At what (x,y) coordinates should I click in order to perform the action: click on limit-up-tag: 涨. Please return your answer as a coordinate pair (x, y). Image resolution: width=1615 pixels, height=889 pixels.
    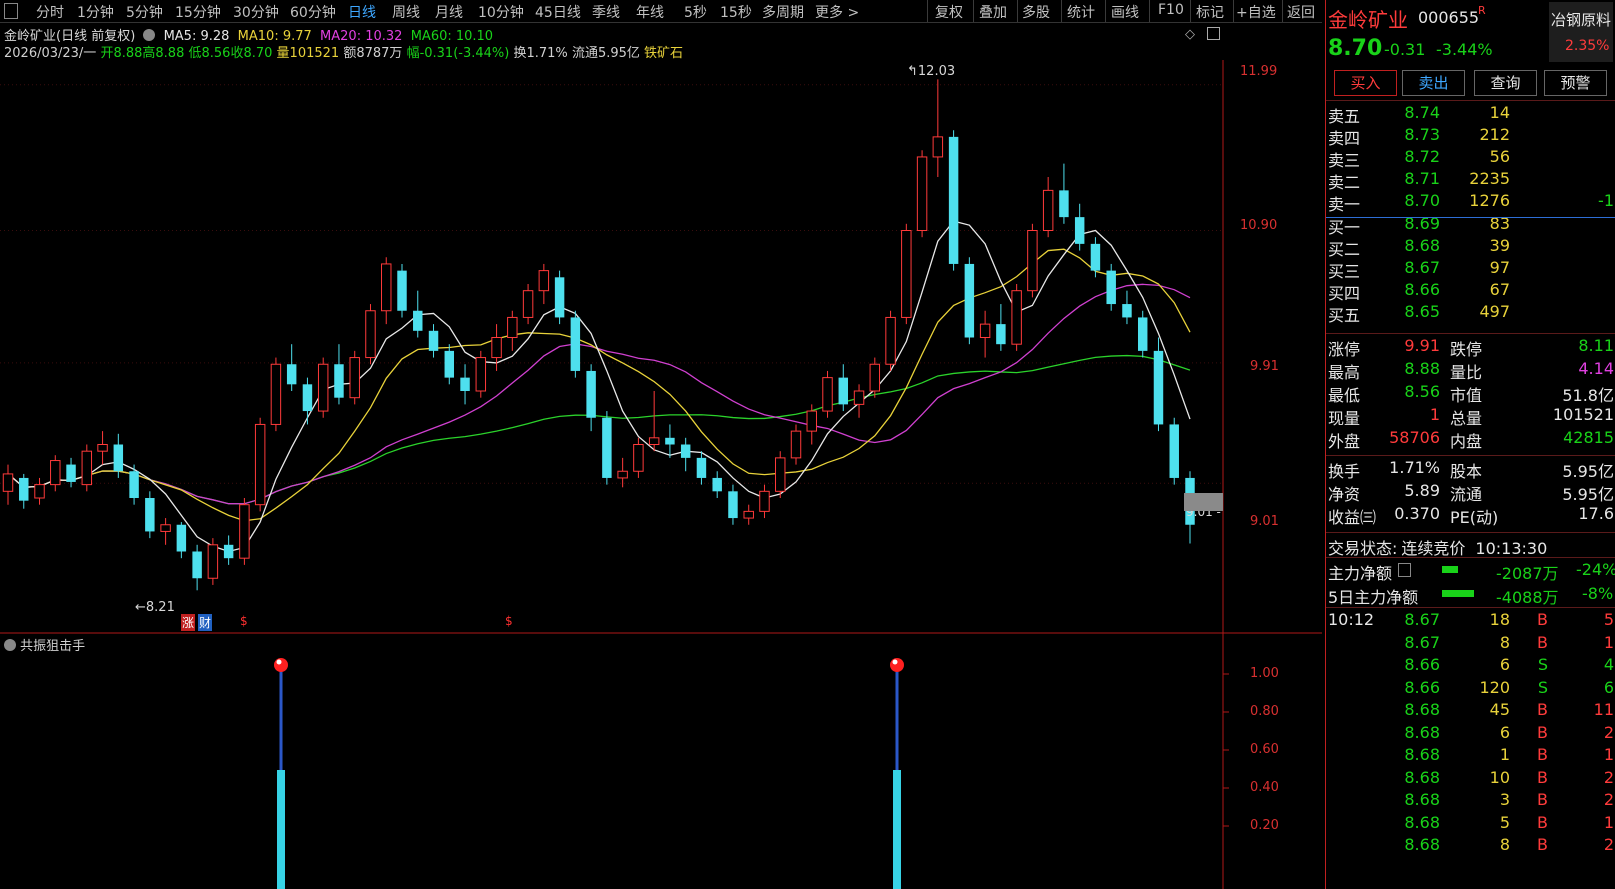
    Looking at the image, I should click on (188, 622).